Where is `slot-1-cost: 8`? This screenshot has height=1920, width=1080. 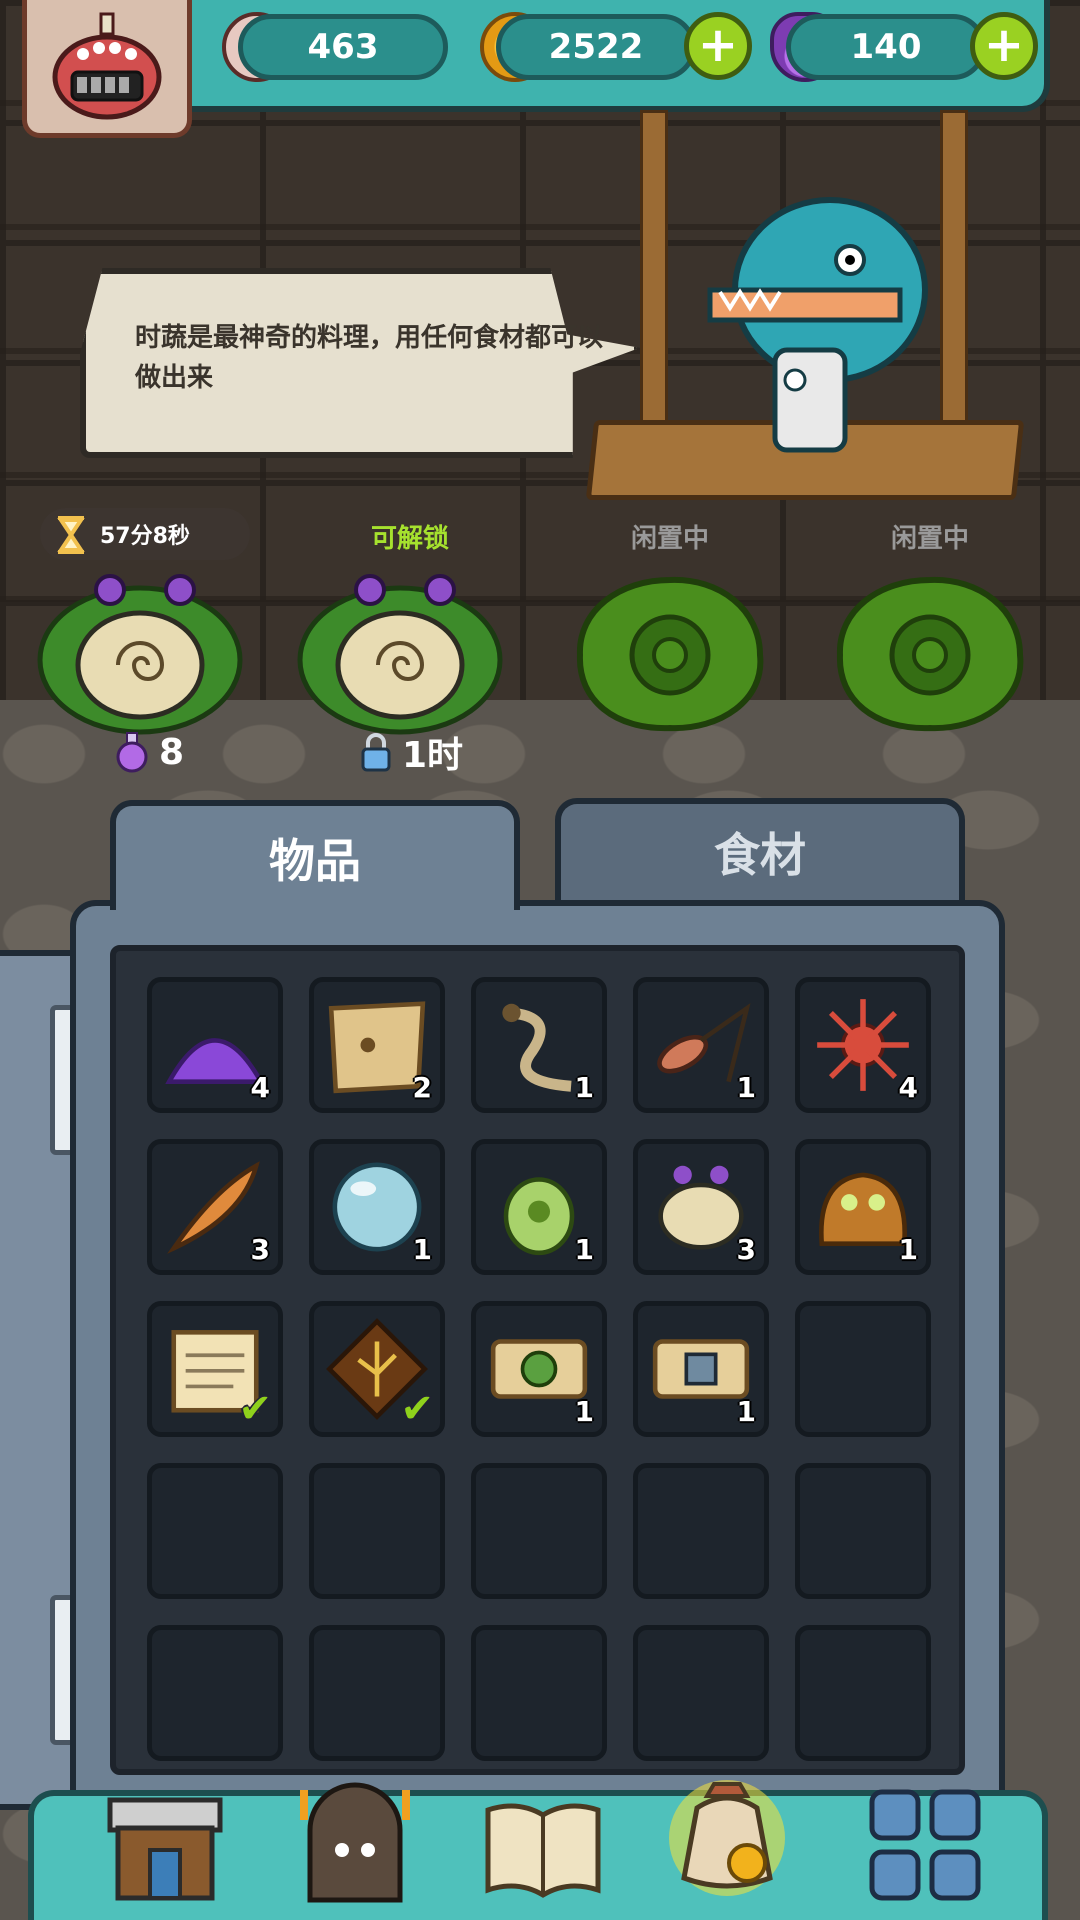
slot-1-cost: 8 is located at coordinates (149, 752).